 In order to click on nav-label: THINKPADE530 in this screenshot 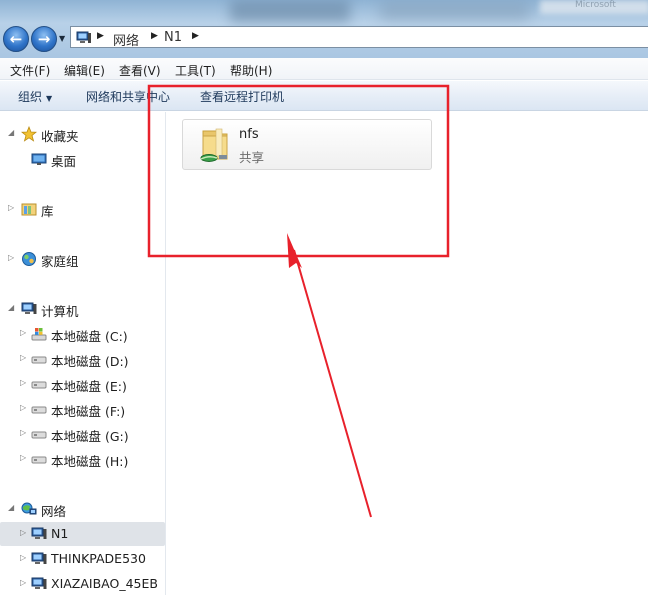, I will do `click(98, 558)`.